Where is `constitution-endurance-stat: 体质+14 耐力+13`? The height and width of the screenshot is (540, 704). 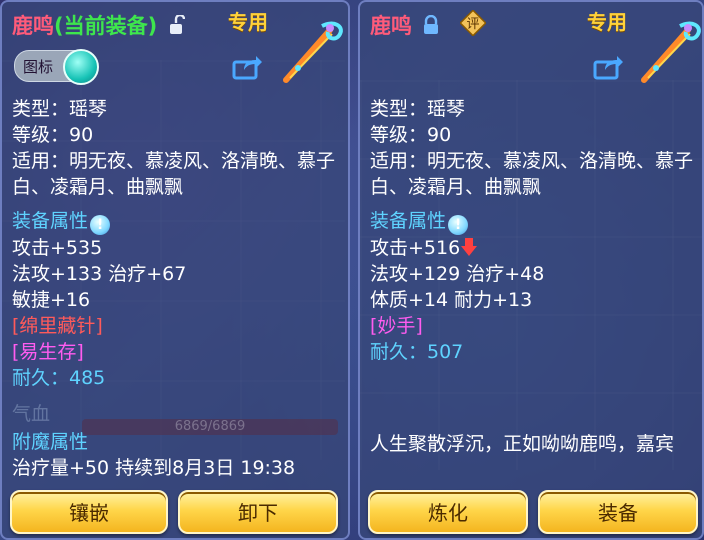 constitution-endurance-stat: 体质+14 耐力+13 is located at coordinates (451, 300).